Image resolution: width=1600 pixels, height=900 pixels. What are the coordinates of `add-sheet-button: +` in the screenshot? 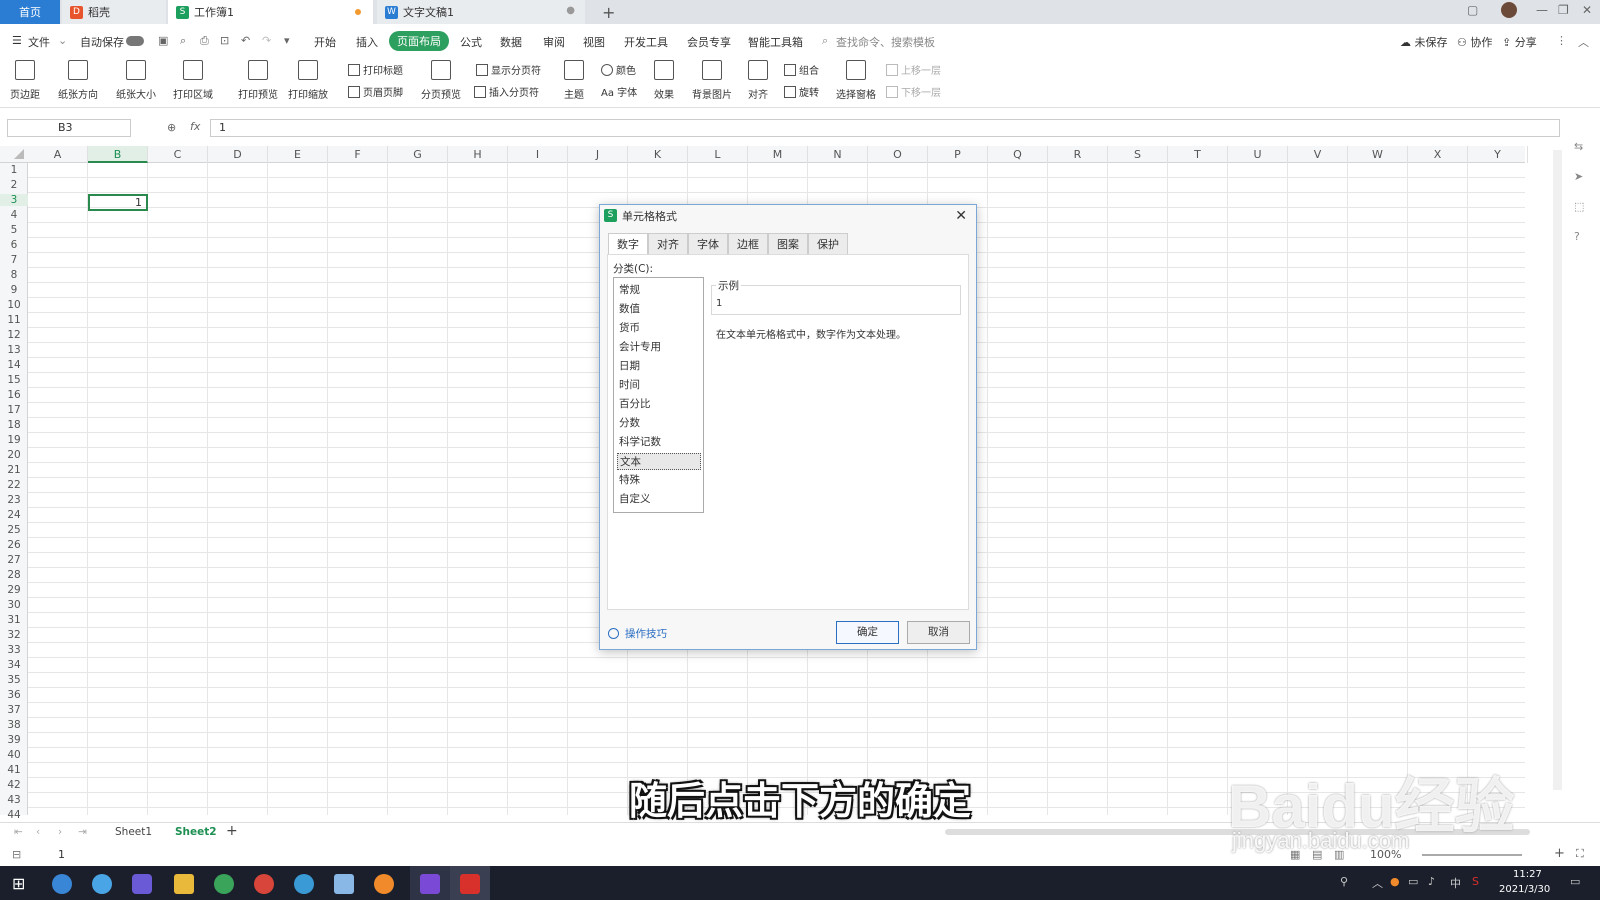 It's located at (232, 831).